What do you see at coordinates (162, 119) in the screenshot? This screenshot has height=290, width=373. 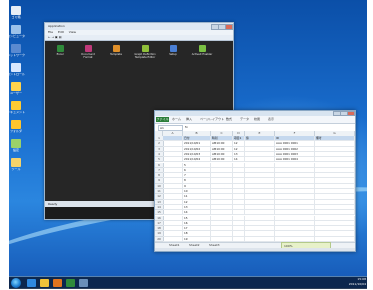 I see `ribbon-tab: ファイル` at bounding box center [162, 119].